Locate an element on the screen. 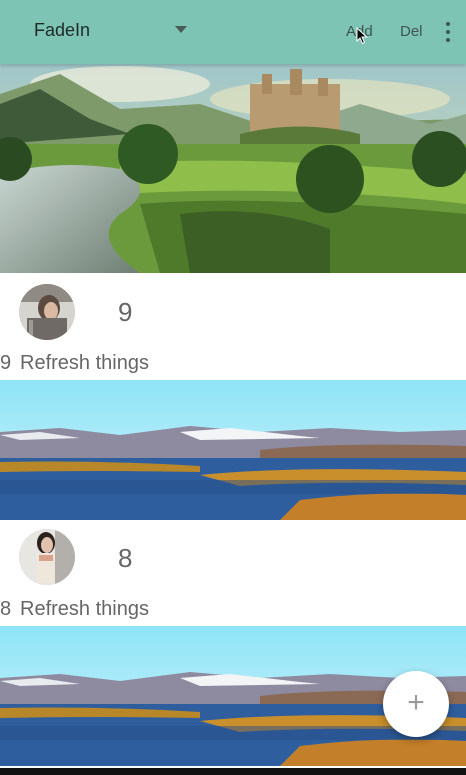 The height and width of the screenshot is (775, 466). mouse-cursor-icon is located at coordinates (362, 36).